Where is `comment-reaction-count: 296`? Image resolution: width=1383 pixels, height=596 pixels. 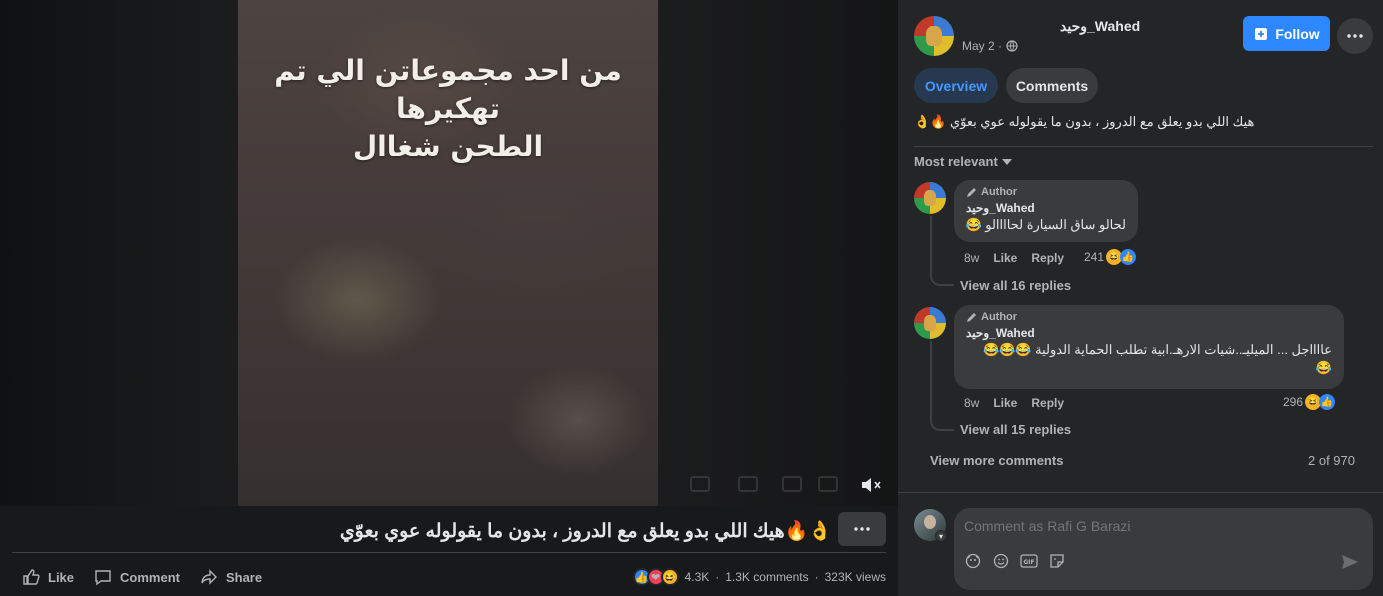
comment-reaction-count: 296 is located at coordinates (1293, 402).